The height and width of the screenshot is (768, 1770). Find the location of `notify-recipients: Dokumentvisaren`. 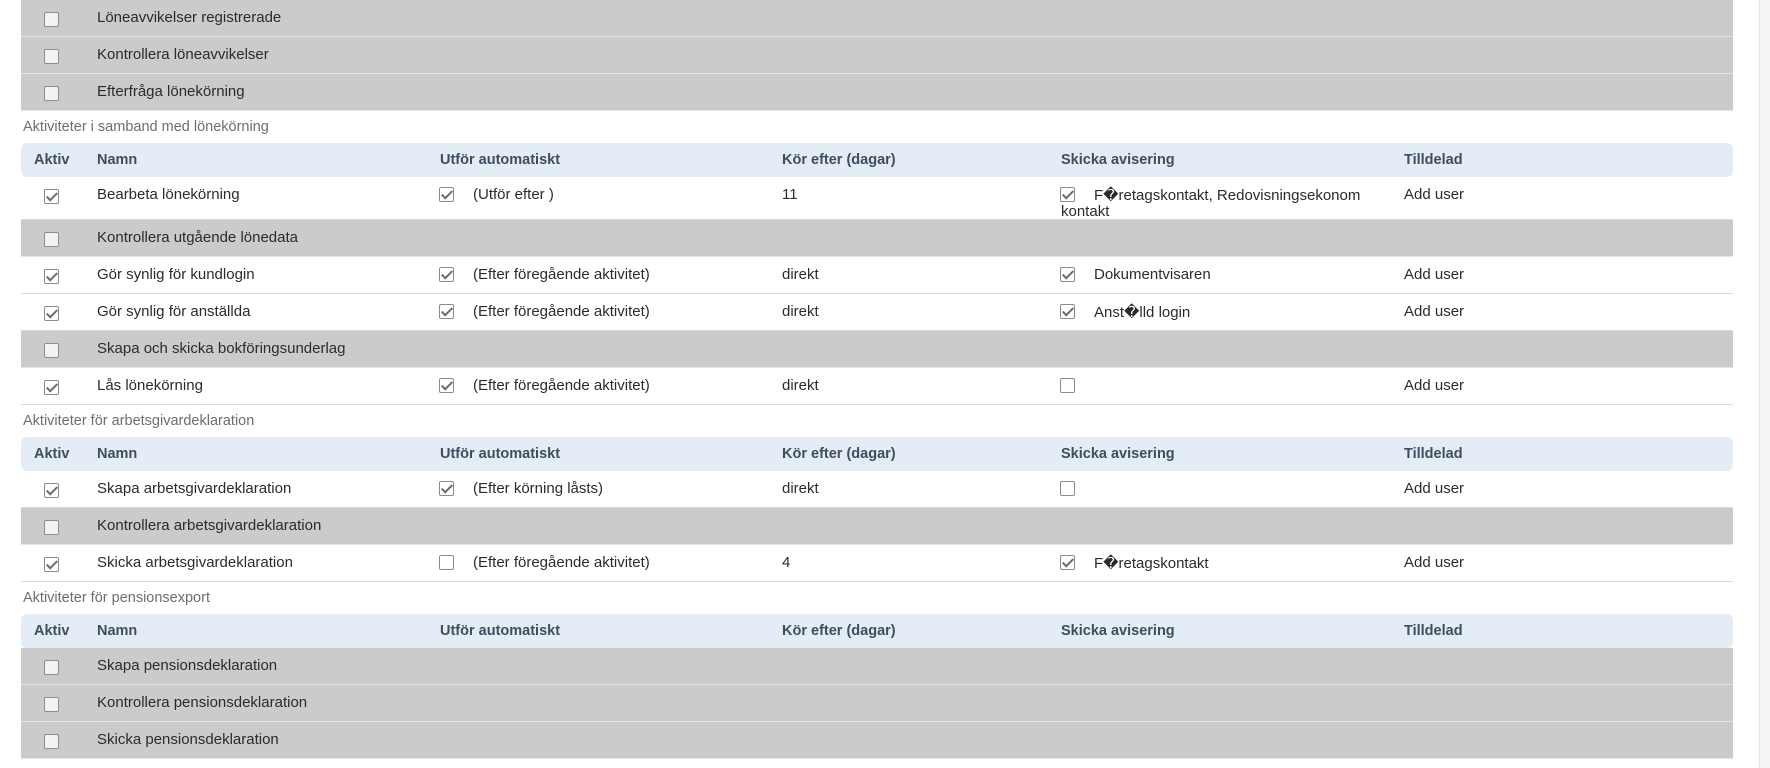

notify-recipients: Dokumentvisaren is located at coordinates (1152, 274).